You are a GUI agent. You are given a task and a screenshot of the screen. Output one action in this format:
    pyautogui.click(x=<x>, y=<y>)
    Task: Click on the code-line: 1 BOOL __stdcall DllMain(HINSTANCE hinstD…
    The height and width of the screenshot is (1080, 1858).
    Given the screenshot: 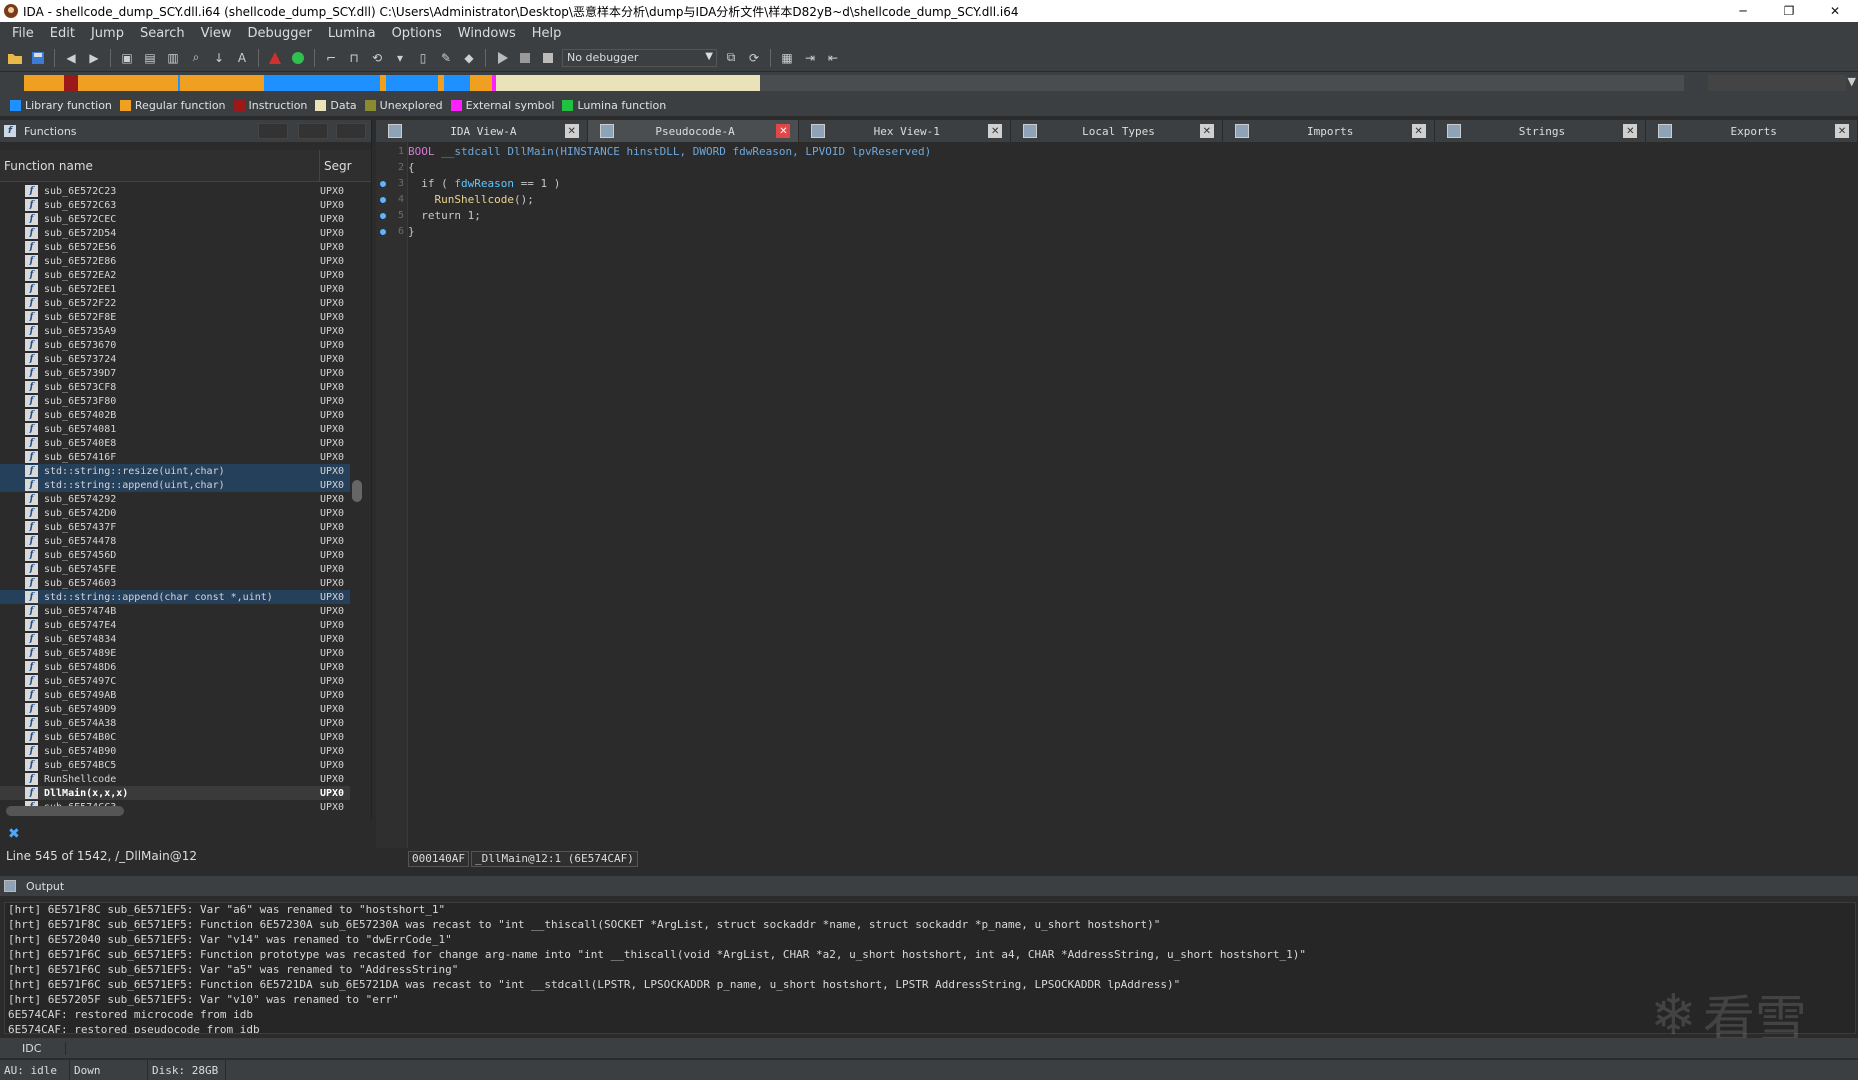 What is the action you would take?
    pyautogui.click(x=1116, y=151)
    